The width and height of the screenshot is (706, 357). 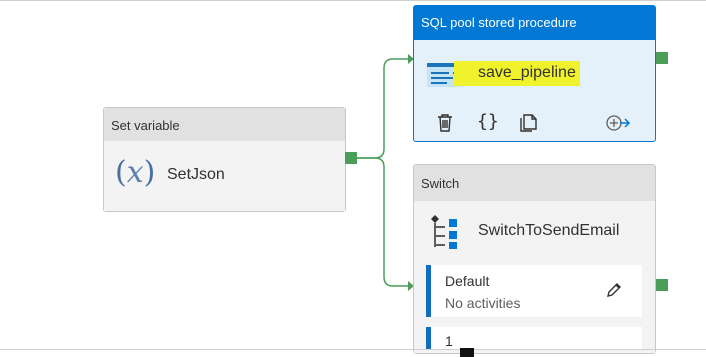 I want to click on edit-pencil-icon, so click(x=614, y=290).